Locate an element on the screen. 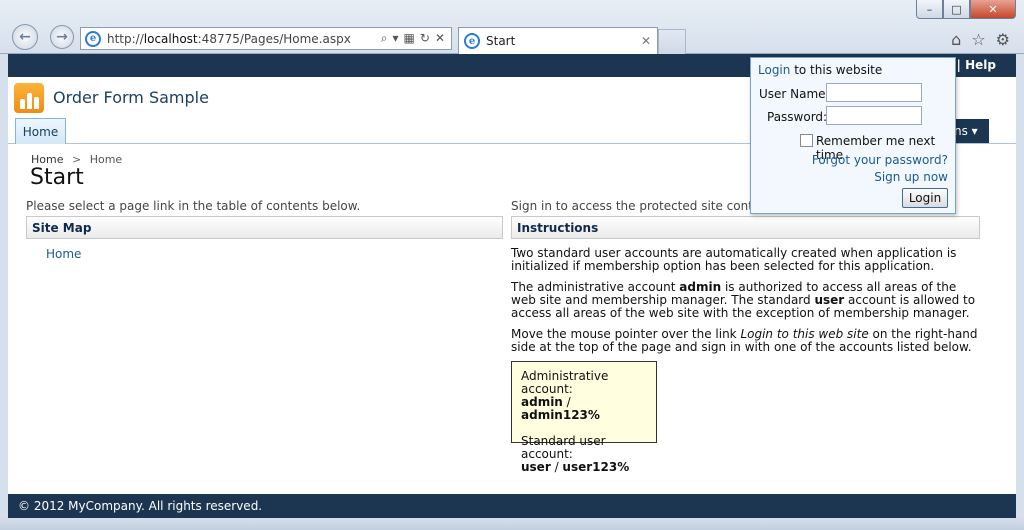 The width and height of the screenshot is (1024, 530). username-input is located at coordinates (874, 92).